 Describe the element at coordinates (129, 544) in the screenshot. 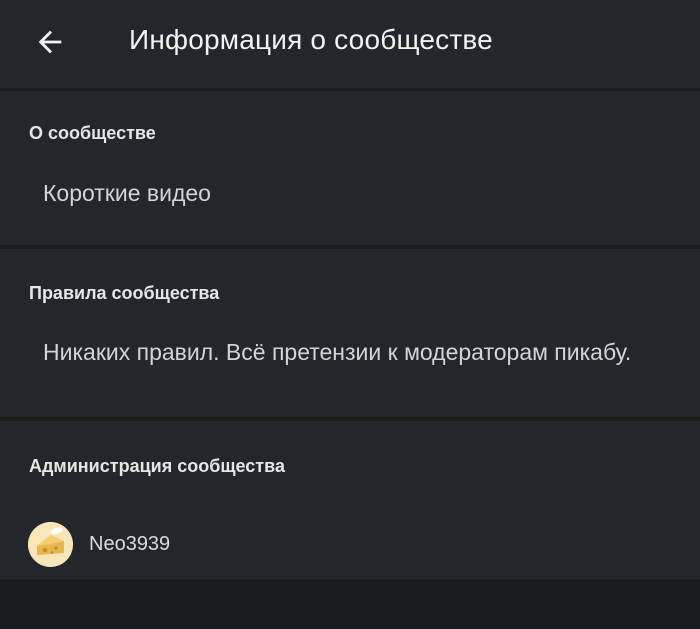

I see `admin-name: Neo3939` at that location.